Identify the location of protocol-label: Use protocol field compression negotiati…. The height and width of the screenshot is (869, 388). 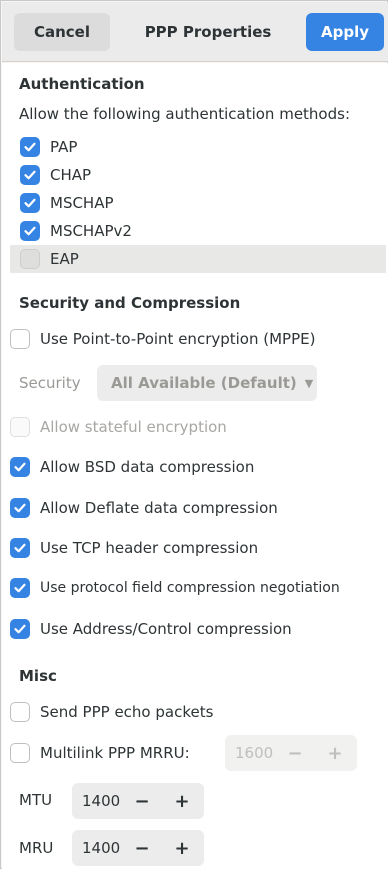
(190, 588).